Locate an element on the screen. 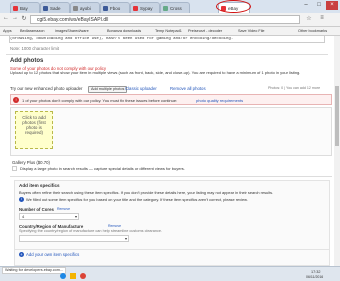 The width and height of the screenshot is (340, 281). browser-tab: Bay is located at coordinates (25, 7).